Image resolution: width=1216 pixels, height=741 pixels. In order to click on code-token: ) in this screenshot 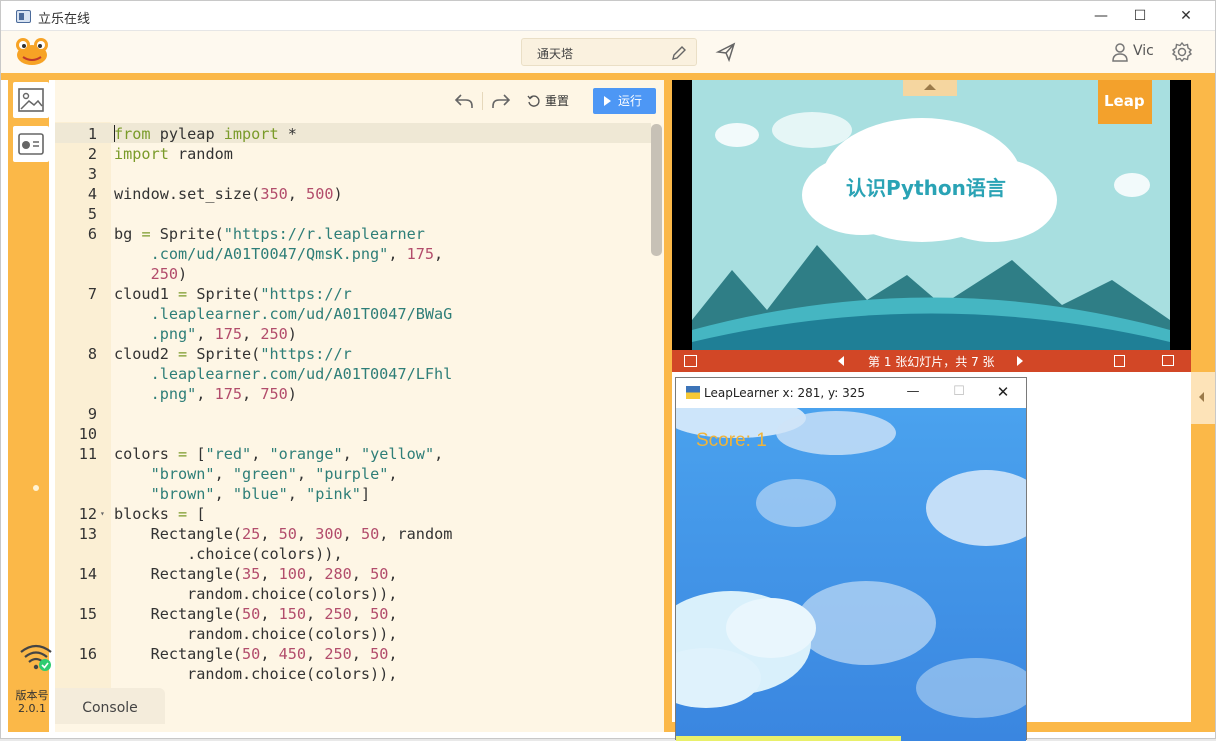, I will do `click(183, 274)`.